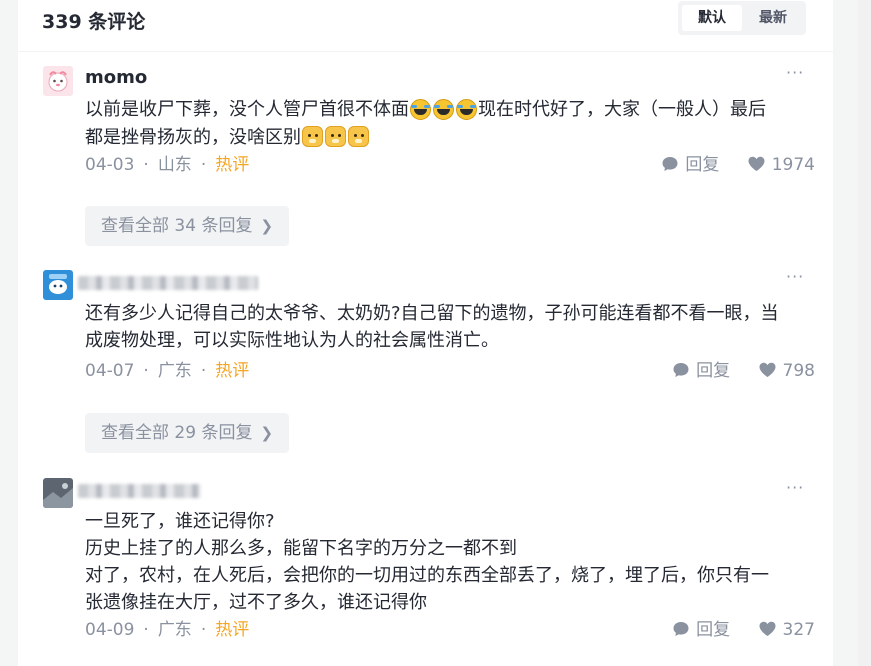  What do you see at coordinates (301, 548) in the screenshot?
I see `comment-line: 历史上挂了的人那么多，能留下名字的万分之一都不到` at bounding box center [301, 548].